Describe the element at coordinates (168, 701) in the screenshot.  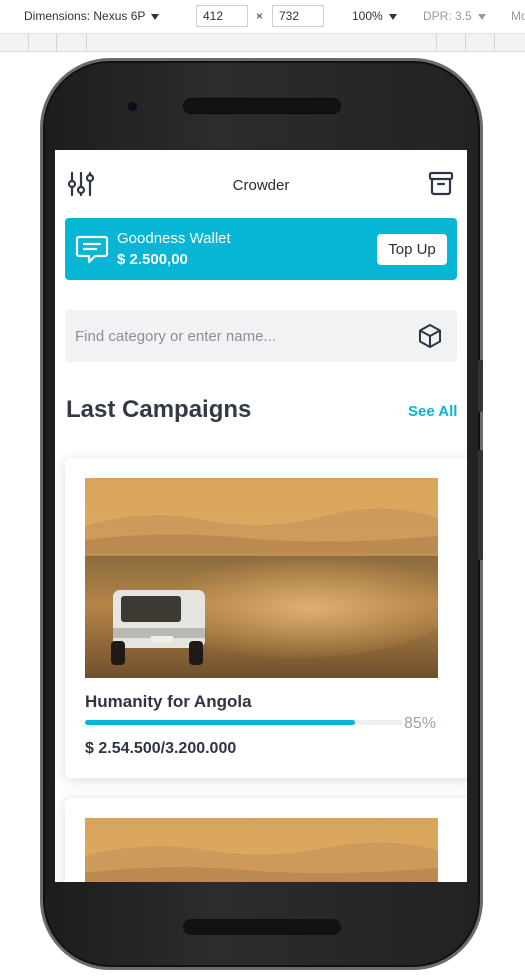
I see `campaign-title: Humanity for Angola` at that location.